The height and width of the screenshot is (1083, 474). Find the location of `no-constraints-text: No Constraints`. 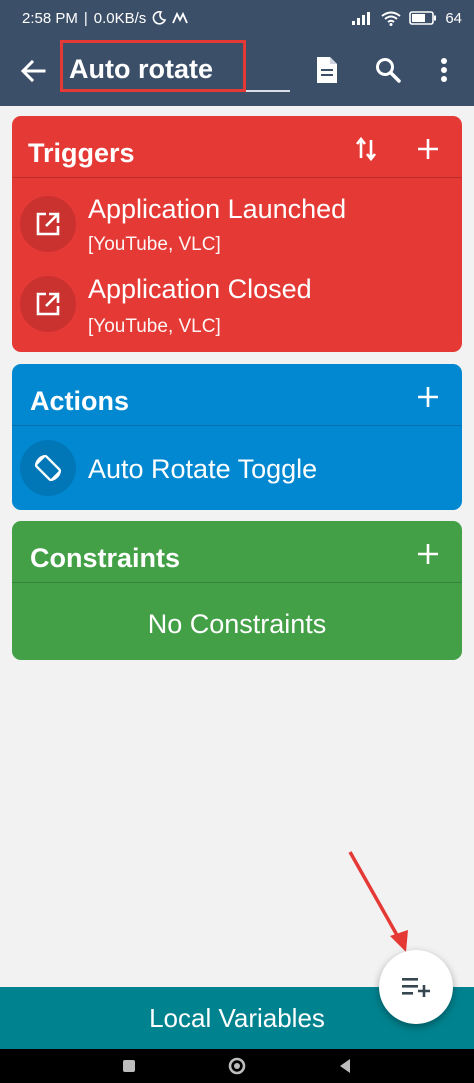

no-constraints-text: No Constraints is located at coordinates (237, 624).